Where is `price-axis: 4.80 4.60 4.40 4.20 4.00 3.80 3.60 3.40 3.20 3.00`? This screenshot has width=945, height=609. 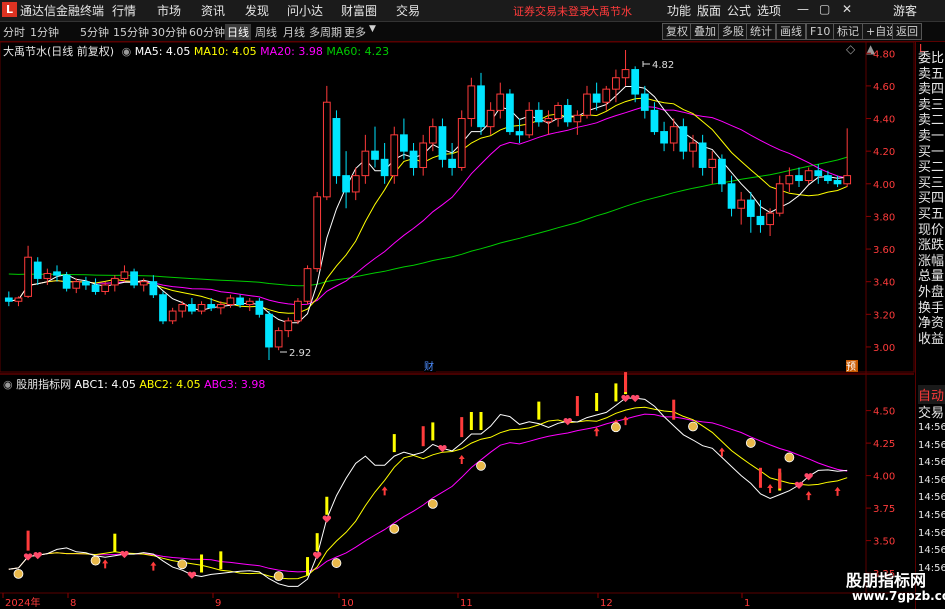
price-axis: 4.80 4.60 4.40 4.20 4.00 3.80 3.60 3.40 3.20 3.00 is located at coordinates (880, 201).